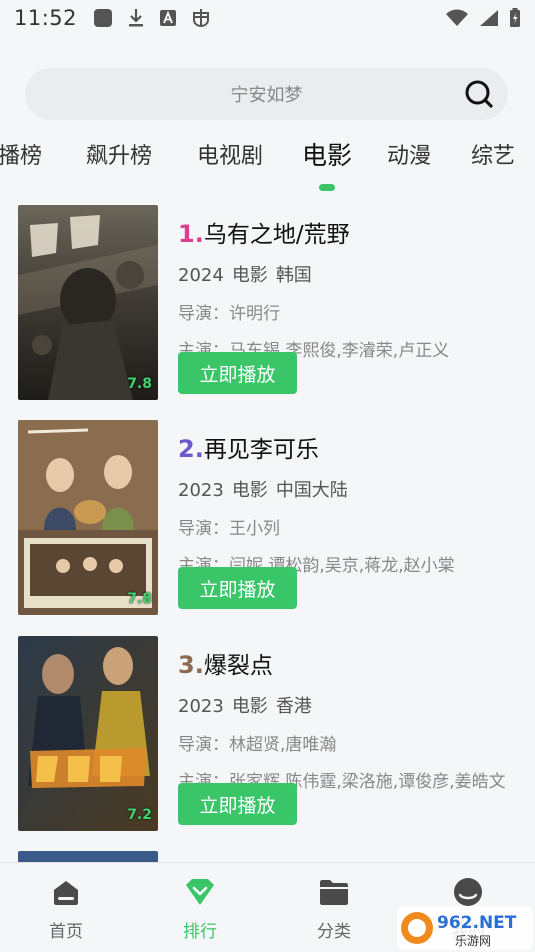  What do you see at coordinates (473, 941) in the screenshot?
I see `svg-text: 乐游网` at bounding box center [473, 941].